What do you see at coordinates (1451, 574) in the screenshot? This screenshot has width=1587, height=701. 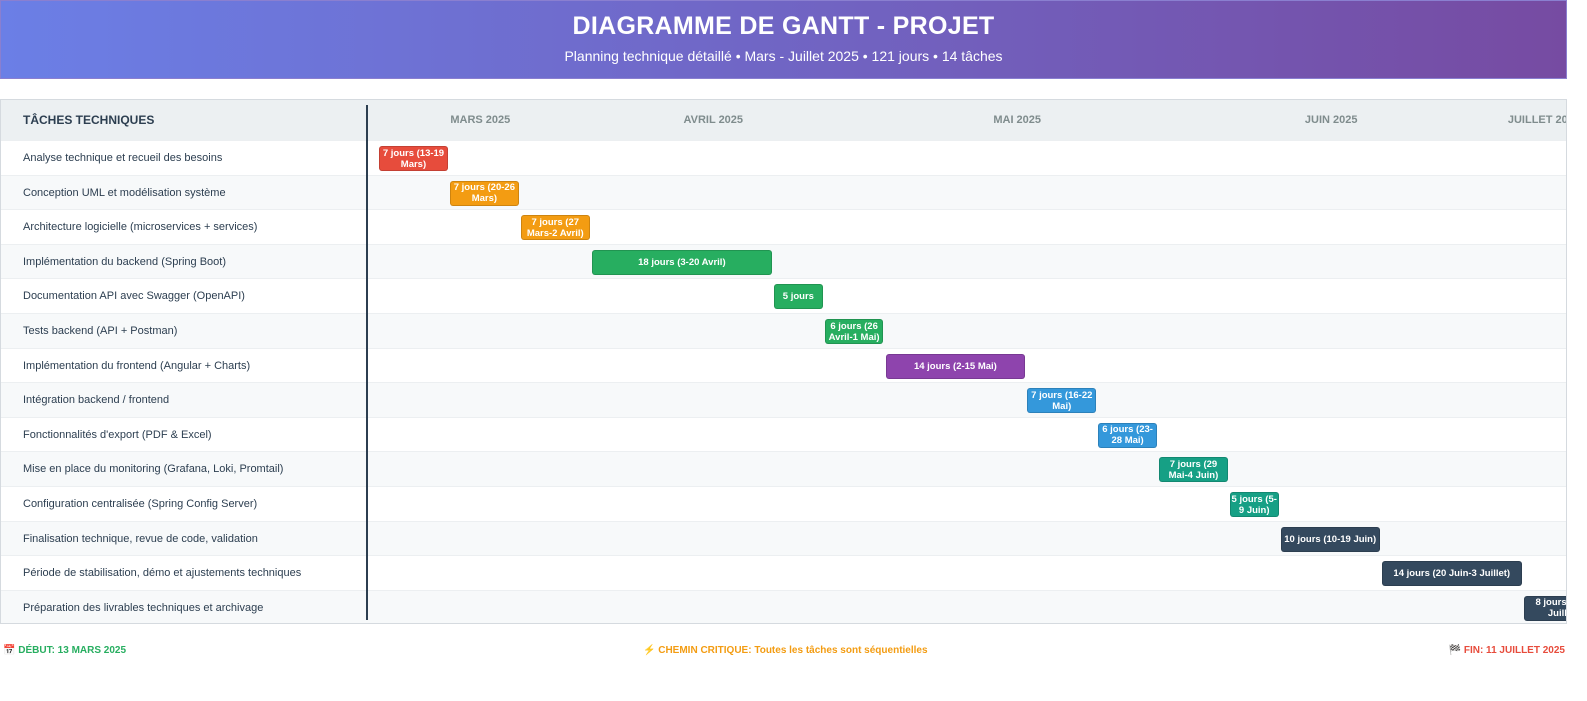 I see `task-bar: 14 jours (20 Juin-3 Juillet)` at bounding box center [1451, 574].